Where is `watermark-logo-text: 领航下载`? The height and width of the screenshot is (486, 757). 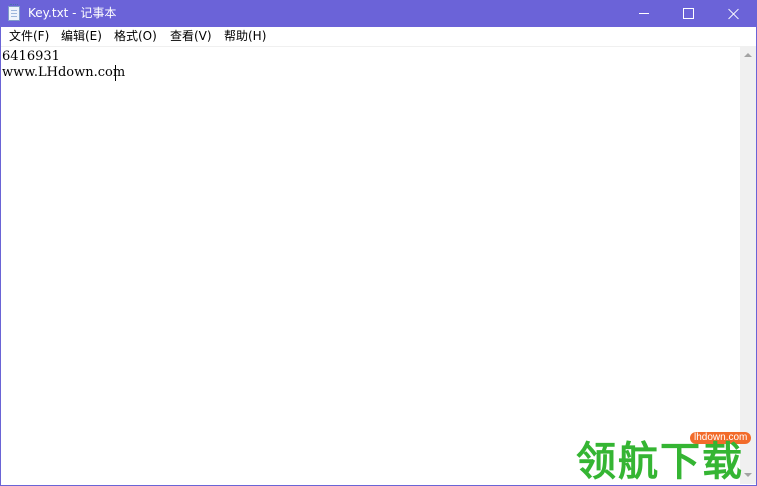
watermark-logo-text: 领航下载 is located at coordinates (660, 462).